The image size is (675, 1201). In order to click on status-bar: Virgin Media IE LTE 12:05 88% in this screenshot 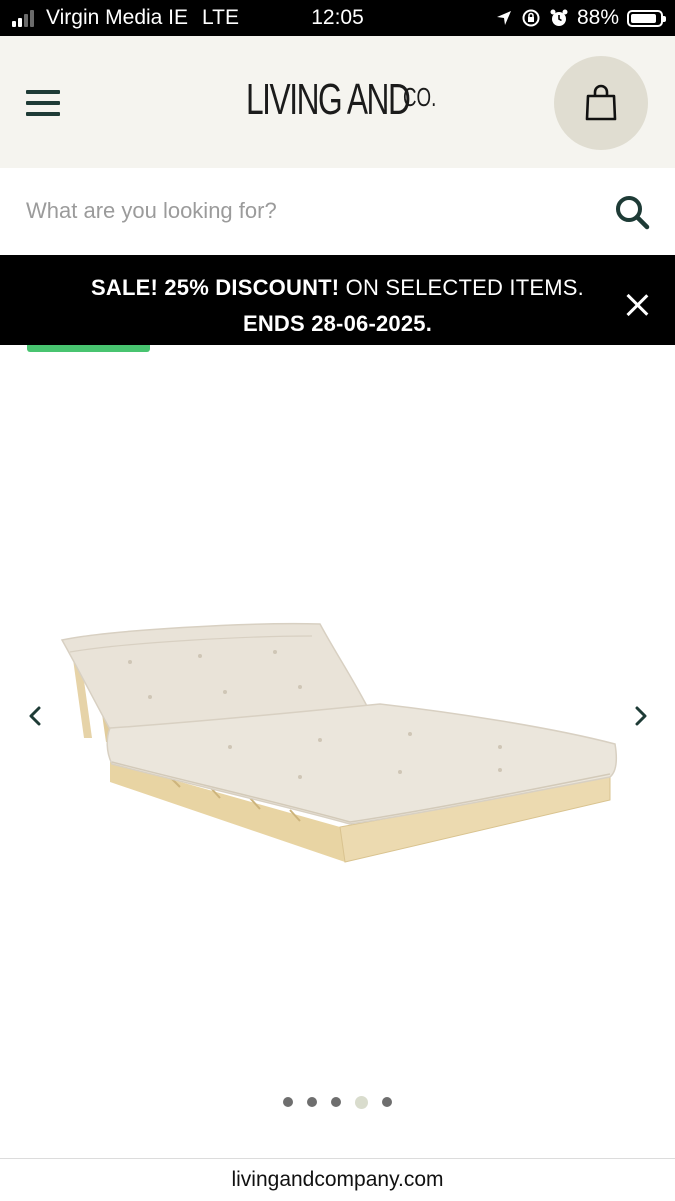, I will do `click(337, 18)`.